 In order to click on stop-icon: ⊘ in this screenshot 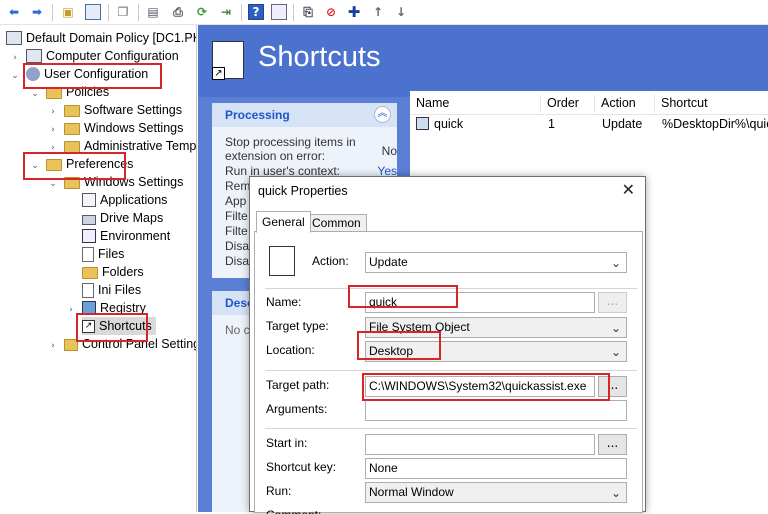, I will do `click(331, 12)`.